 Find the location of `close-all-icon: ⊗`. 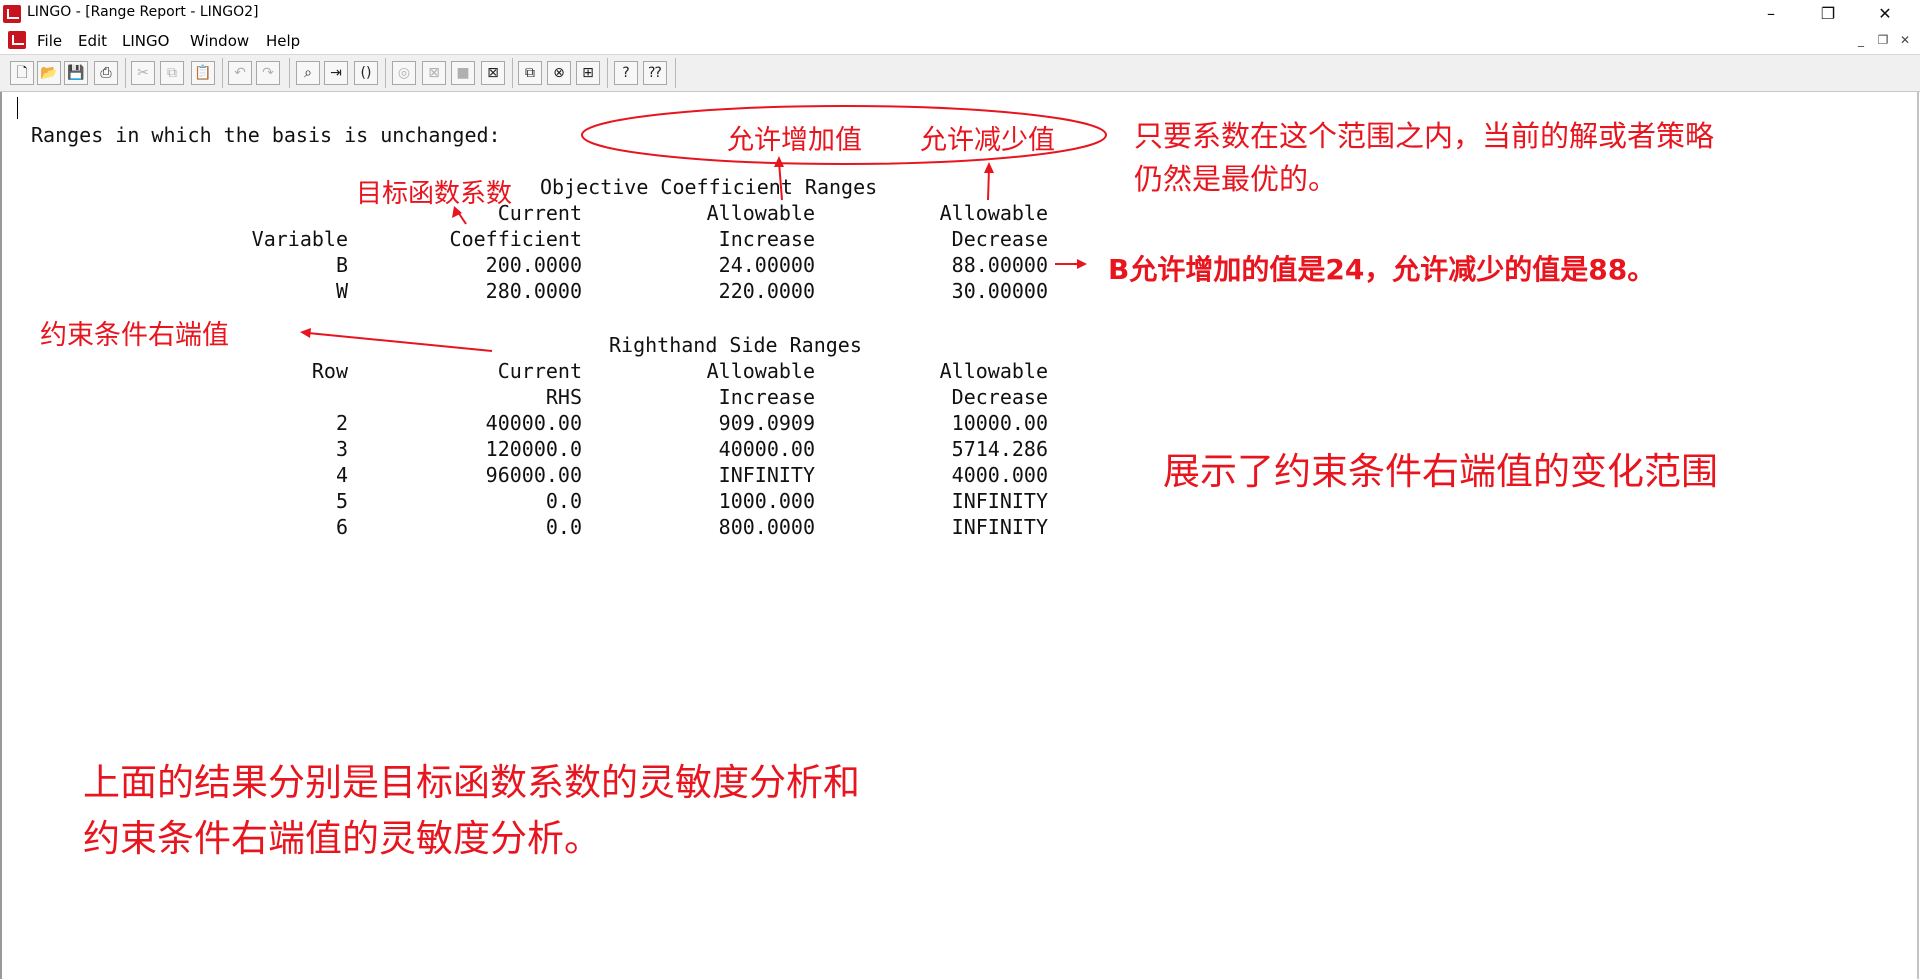

close-all-icon: ⊗ is located at coordinates (559, 73).